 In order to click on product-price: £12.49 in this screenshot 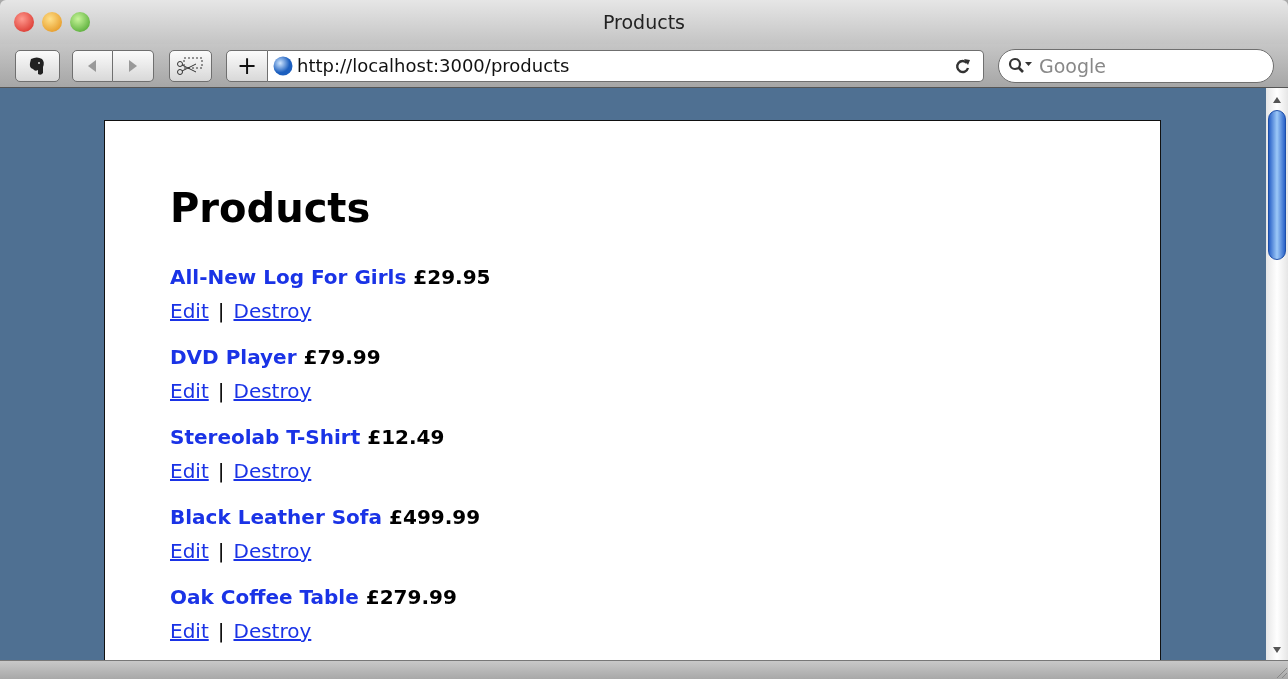, I will do `click(406, 437)`.